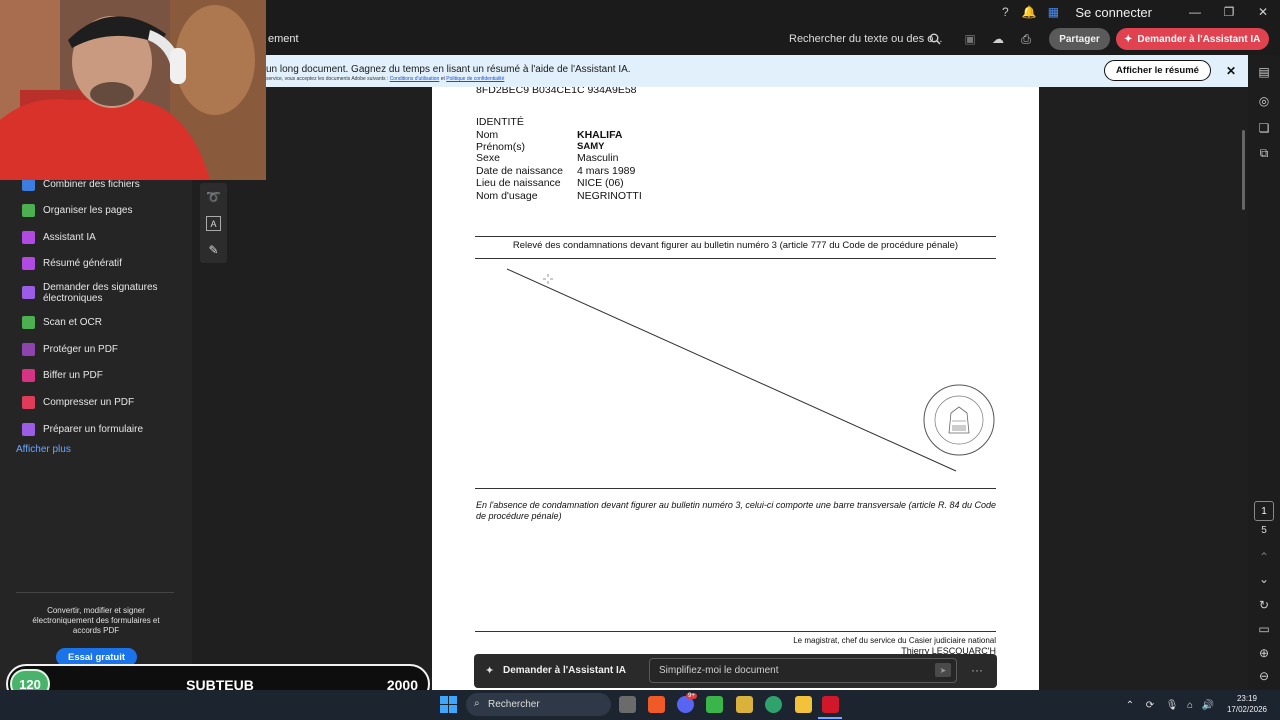 Image resolution: width=1280 pixels, height=720 pixels. Describe the element at coordinates (490, 671) in the screenshot. I see `ai-chat-icon: ✦` at that location.